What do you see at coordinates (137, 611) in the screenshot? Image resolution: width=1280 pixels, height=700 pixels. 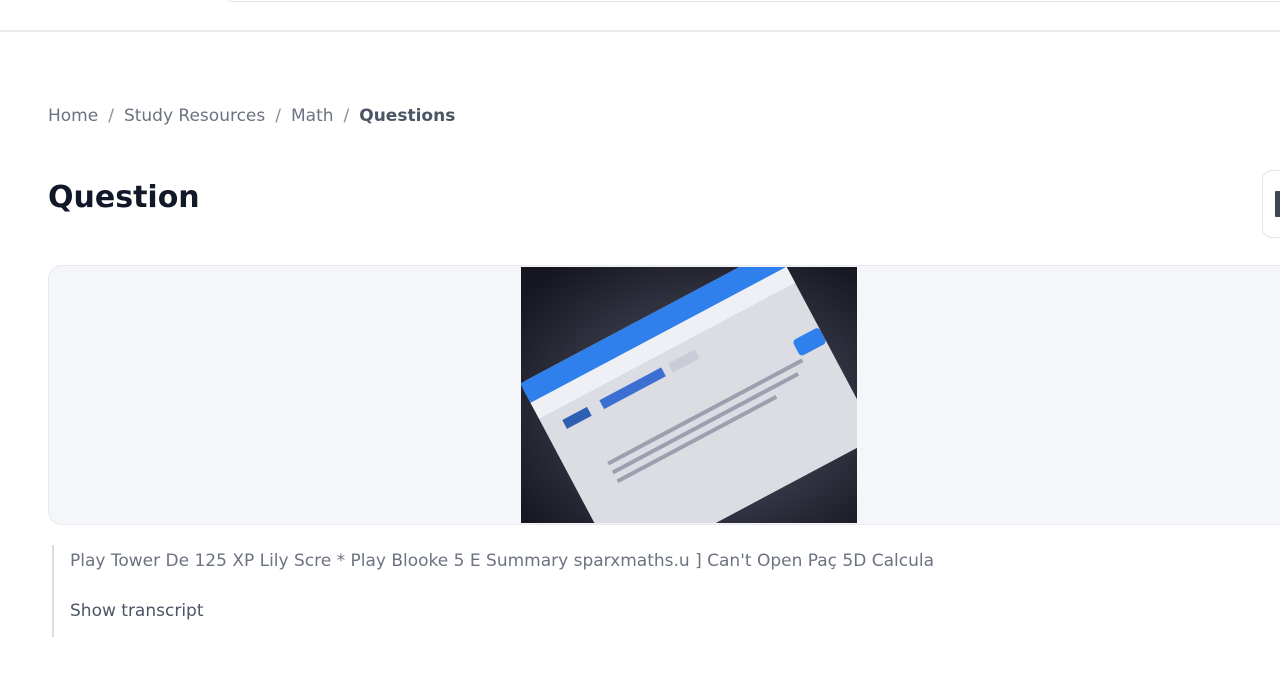 I see `show-transcript-link: Show transcript` at bounding box center [137, 611].